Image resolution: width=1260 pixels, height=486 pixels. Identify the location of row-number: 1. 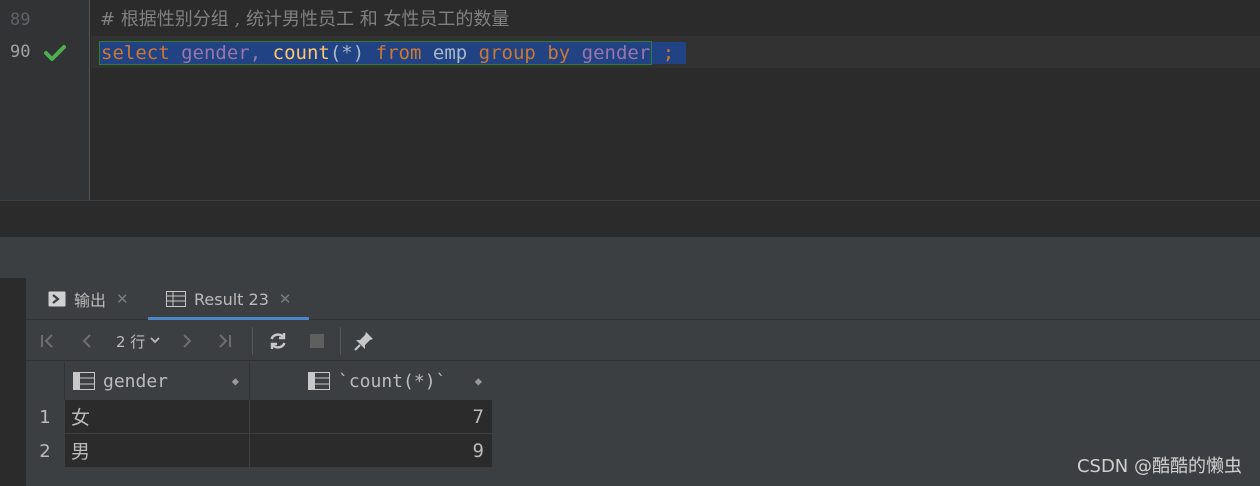
(45, 417).